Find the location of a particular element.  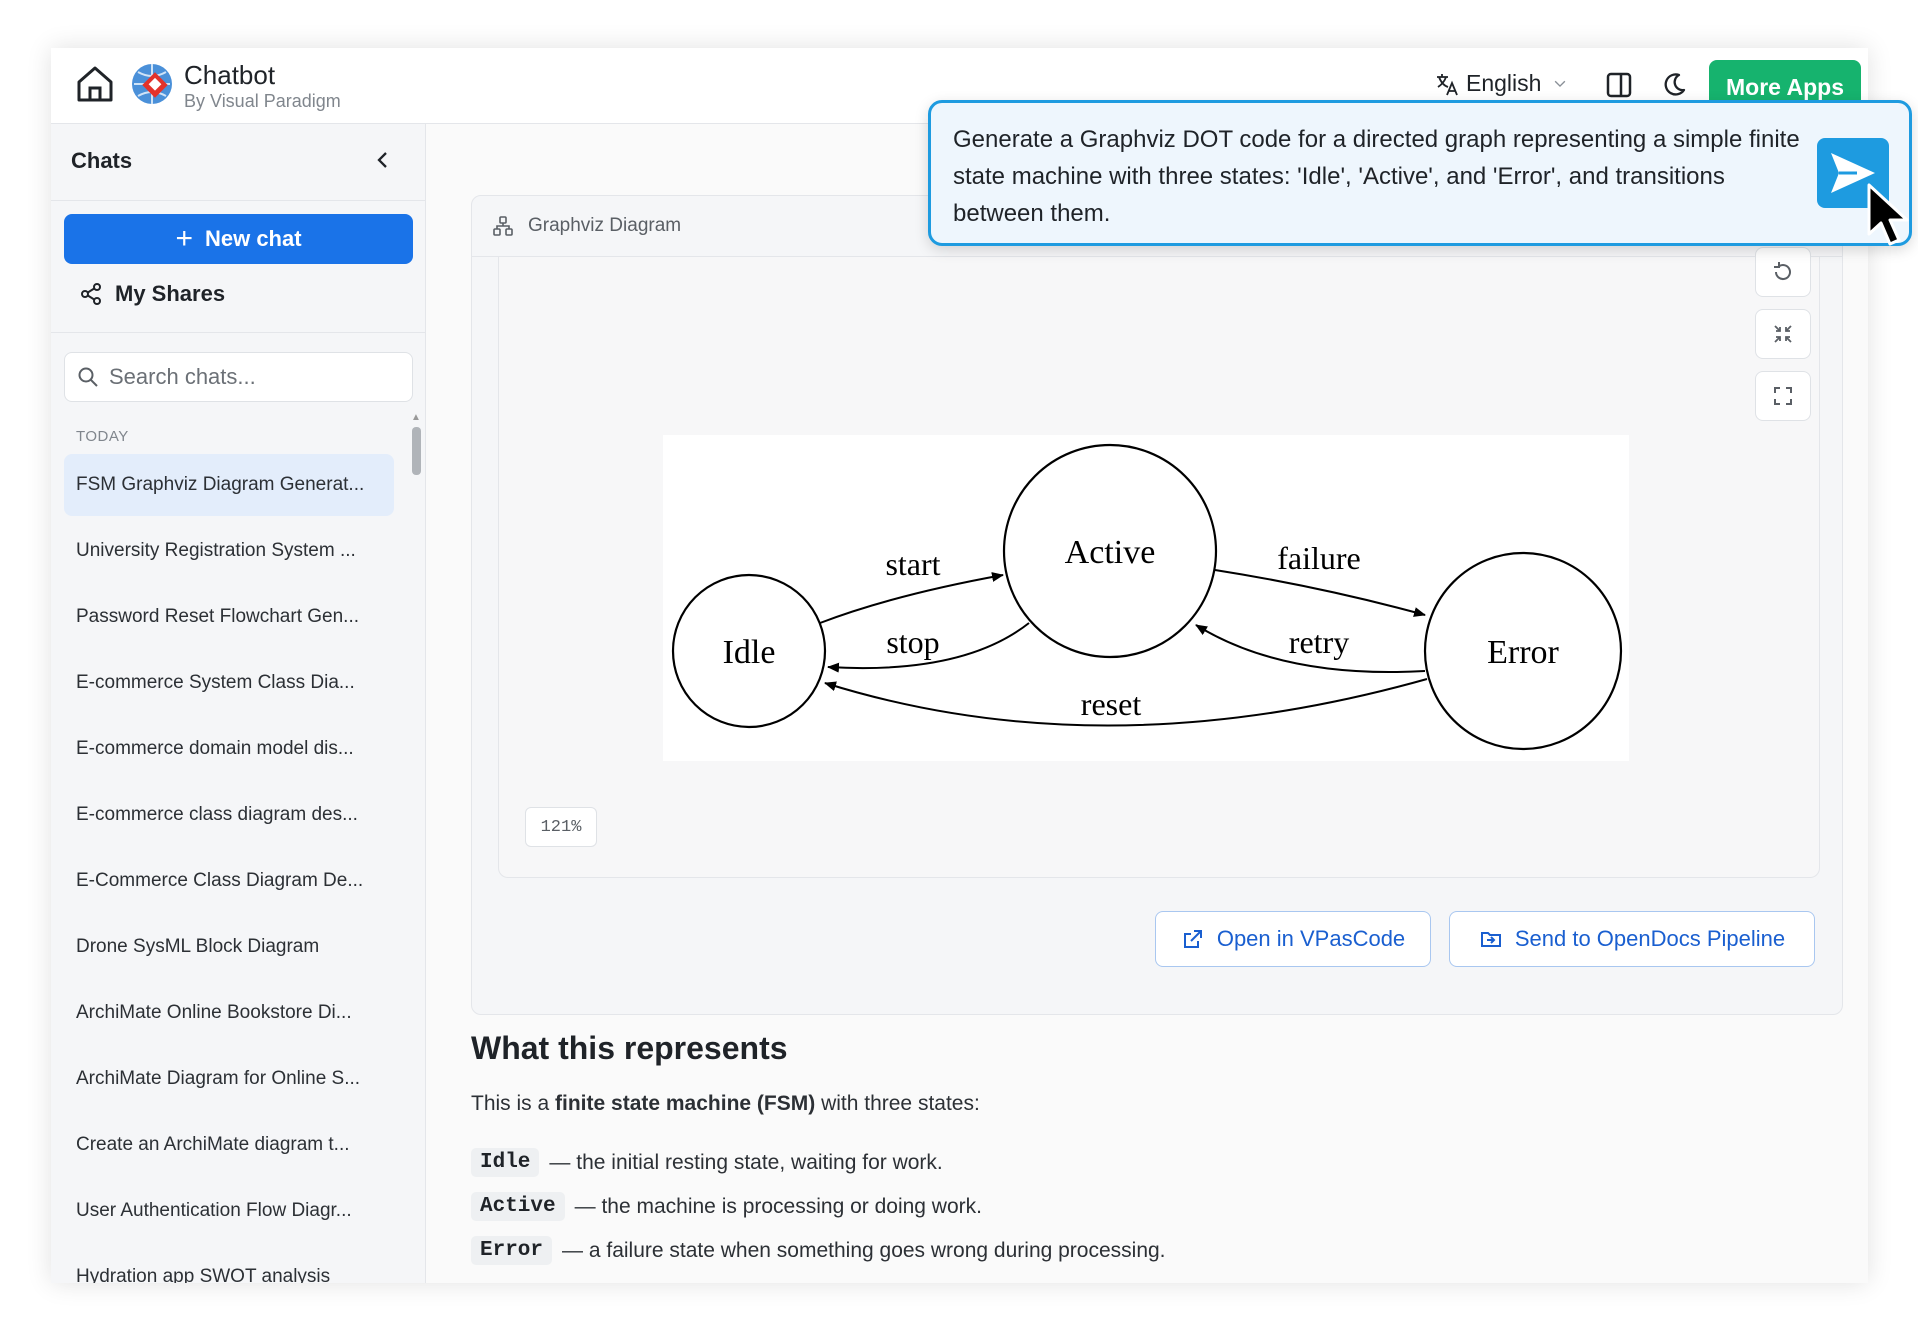

fullscreen-icon is located at coordinates (1783, 396).